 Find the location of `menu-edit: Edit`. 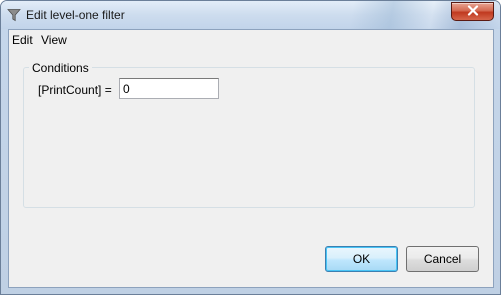

menu-edit: Edit is located at coordinates (22, 40).